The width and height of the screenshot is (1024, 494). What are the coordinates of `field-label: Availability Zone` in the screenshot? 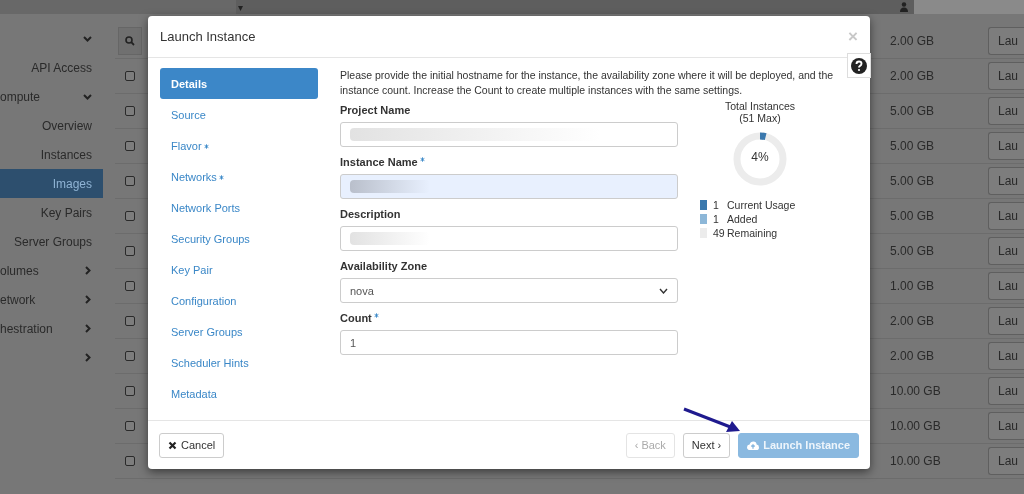 It's located at (384, 267).